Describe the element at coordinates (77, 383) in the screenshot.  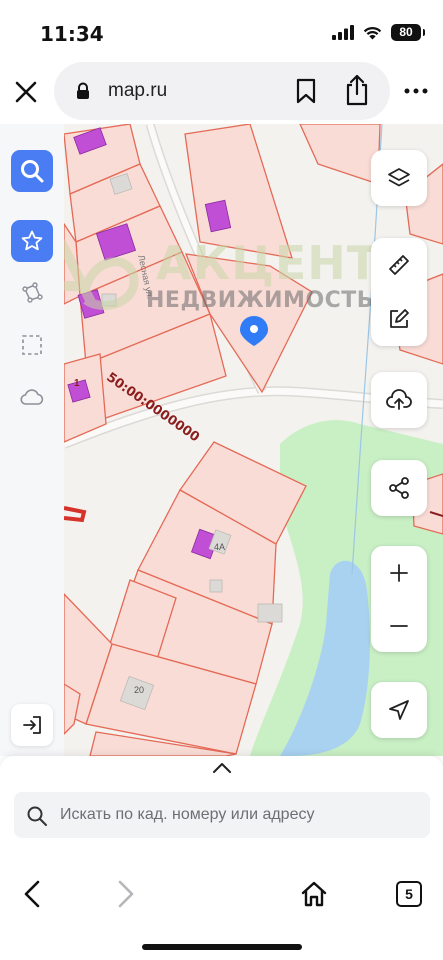
I see `lot-tag: 1` at that location.